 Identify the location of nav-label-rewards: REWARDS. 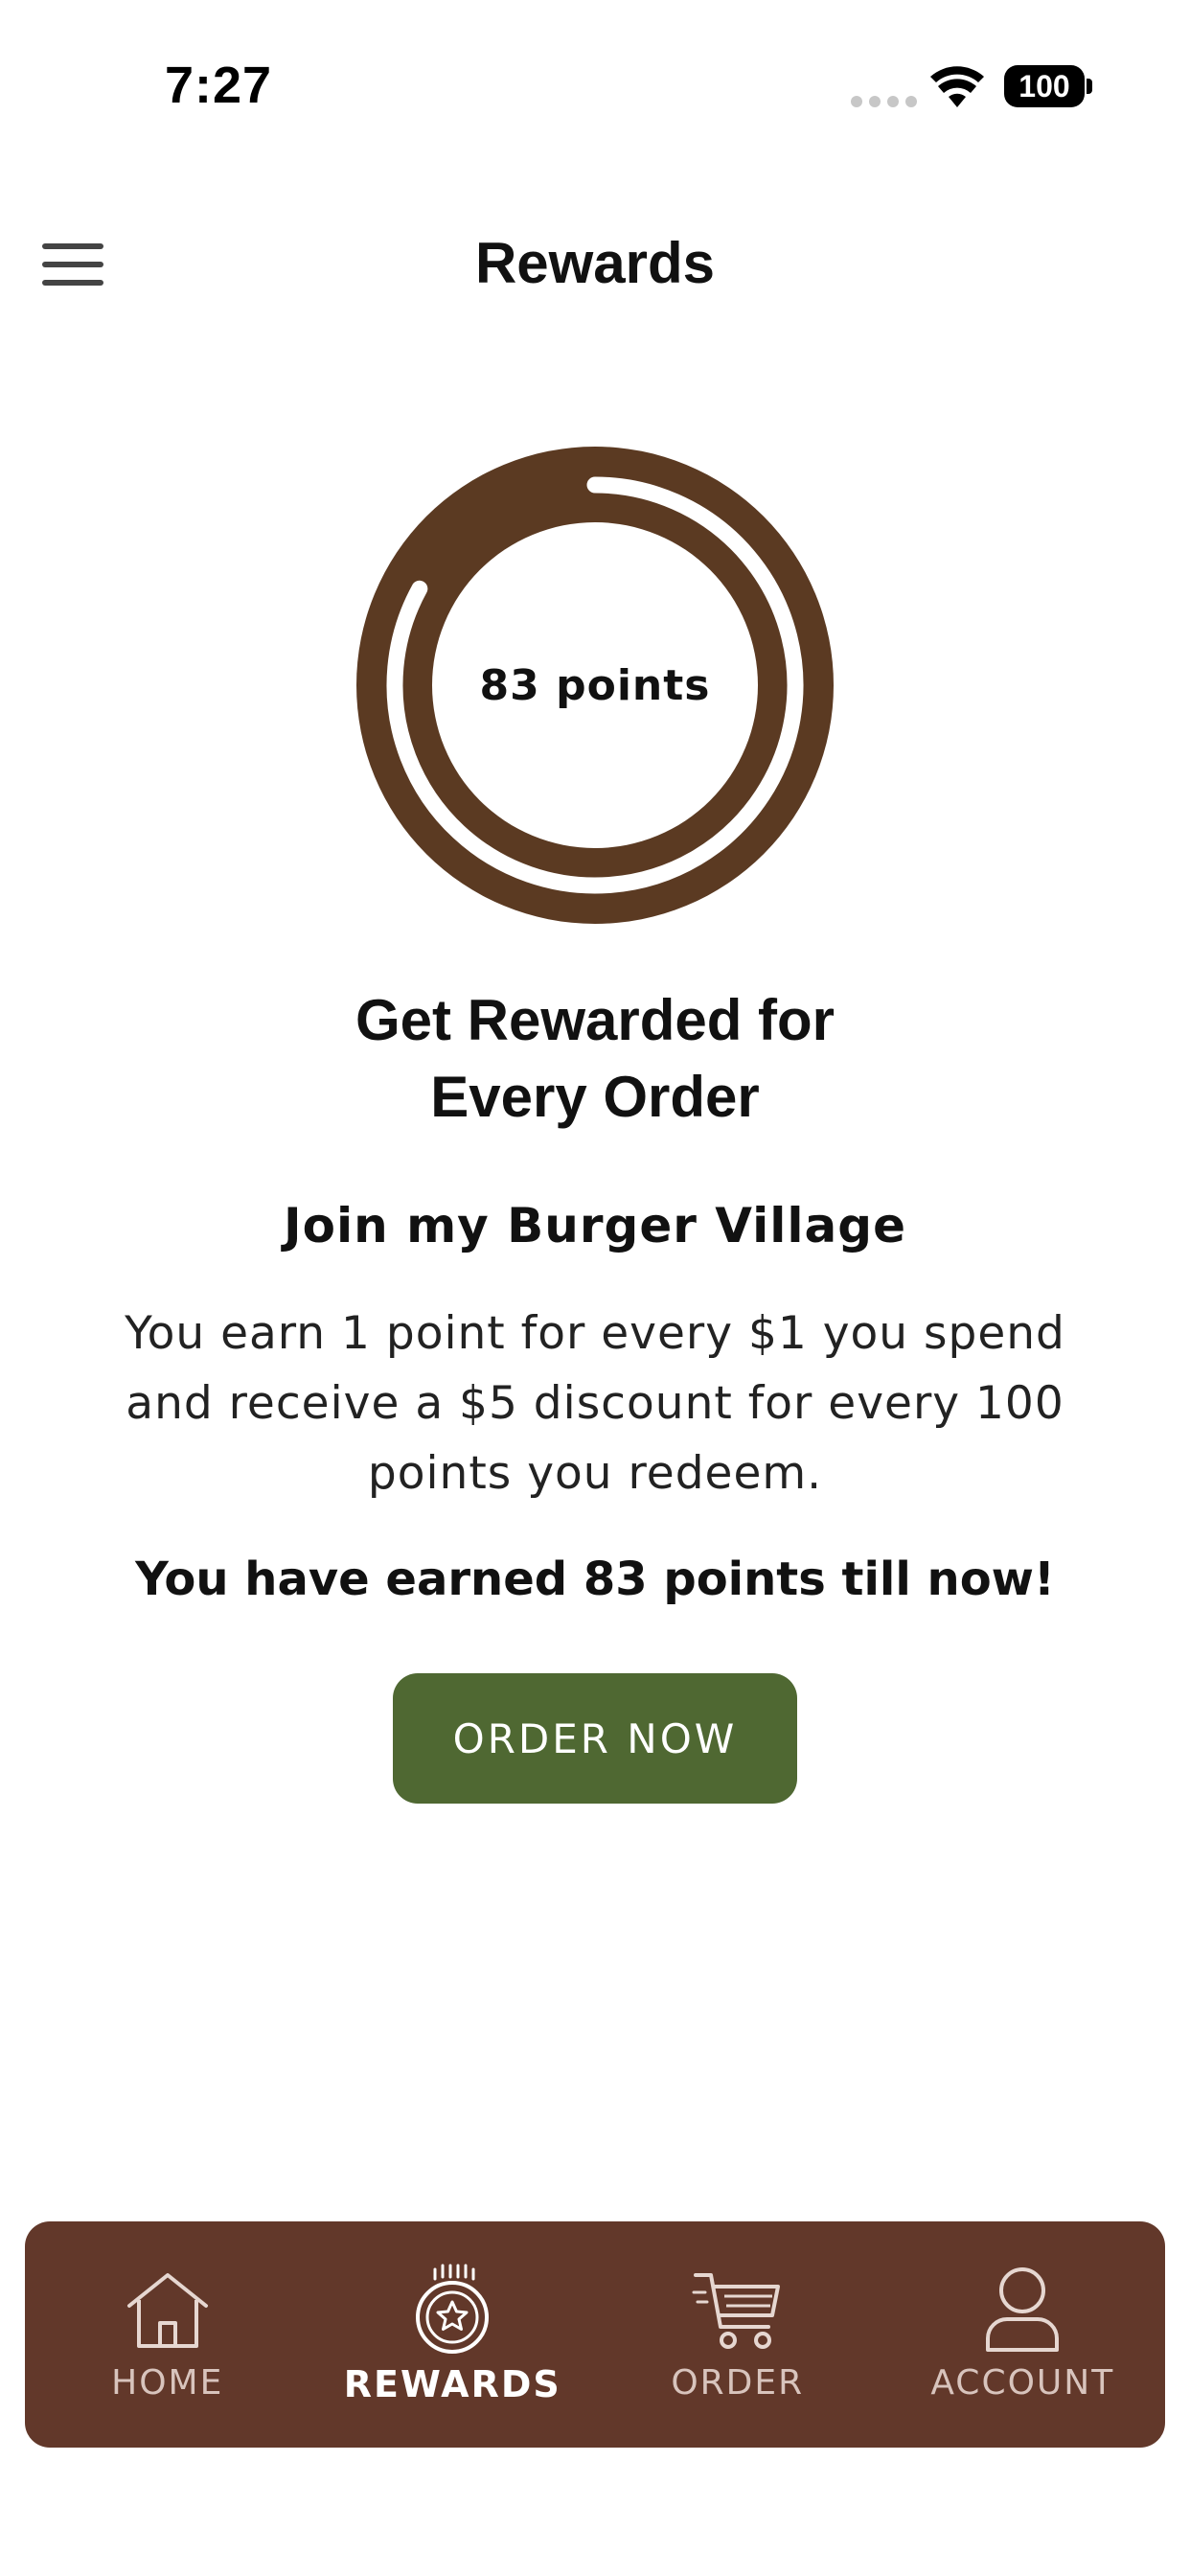
(452, 2384).